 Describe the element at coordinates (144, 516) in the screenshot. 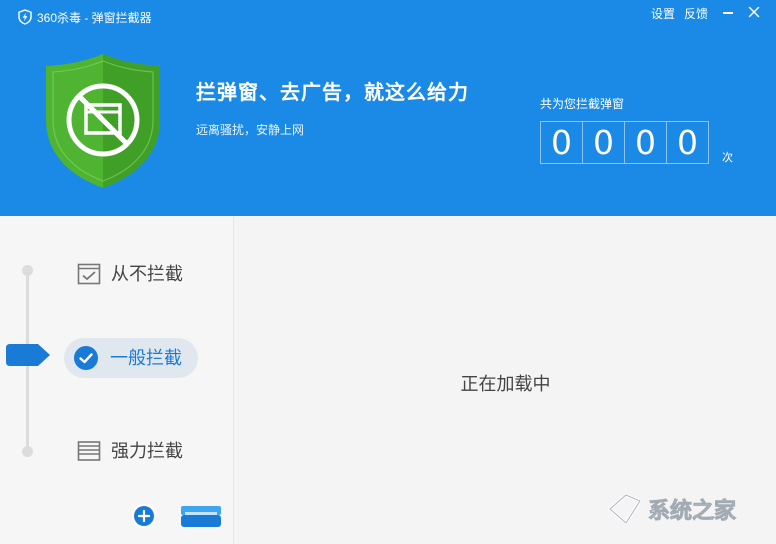

I see `plus-circle-icon` at that location.